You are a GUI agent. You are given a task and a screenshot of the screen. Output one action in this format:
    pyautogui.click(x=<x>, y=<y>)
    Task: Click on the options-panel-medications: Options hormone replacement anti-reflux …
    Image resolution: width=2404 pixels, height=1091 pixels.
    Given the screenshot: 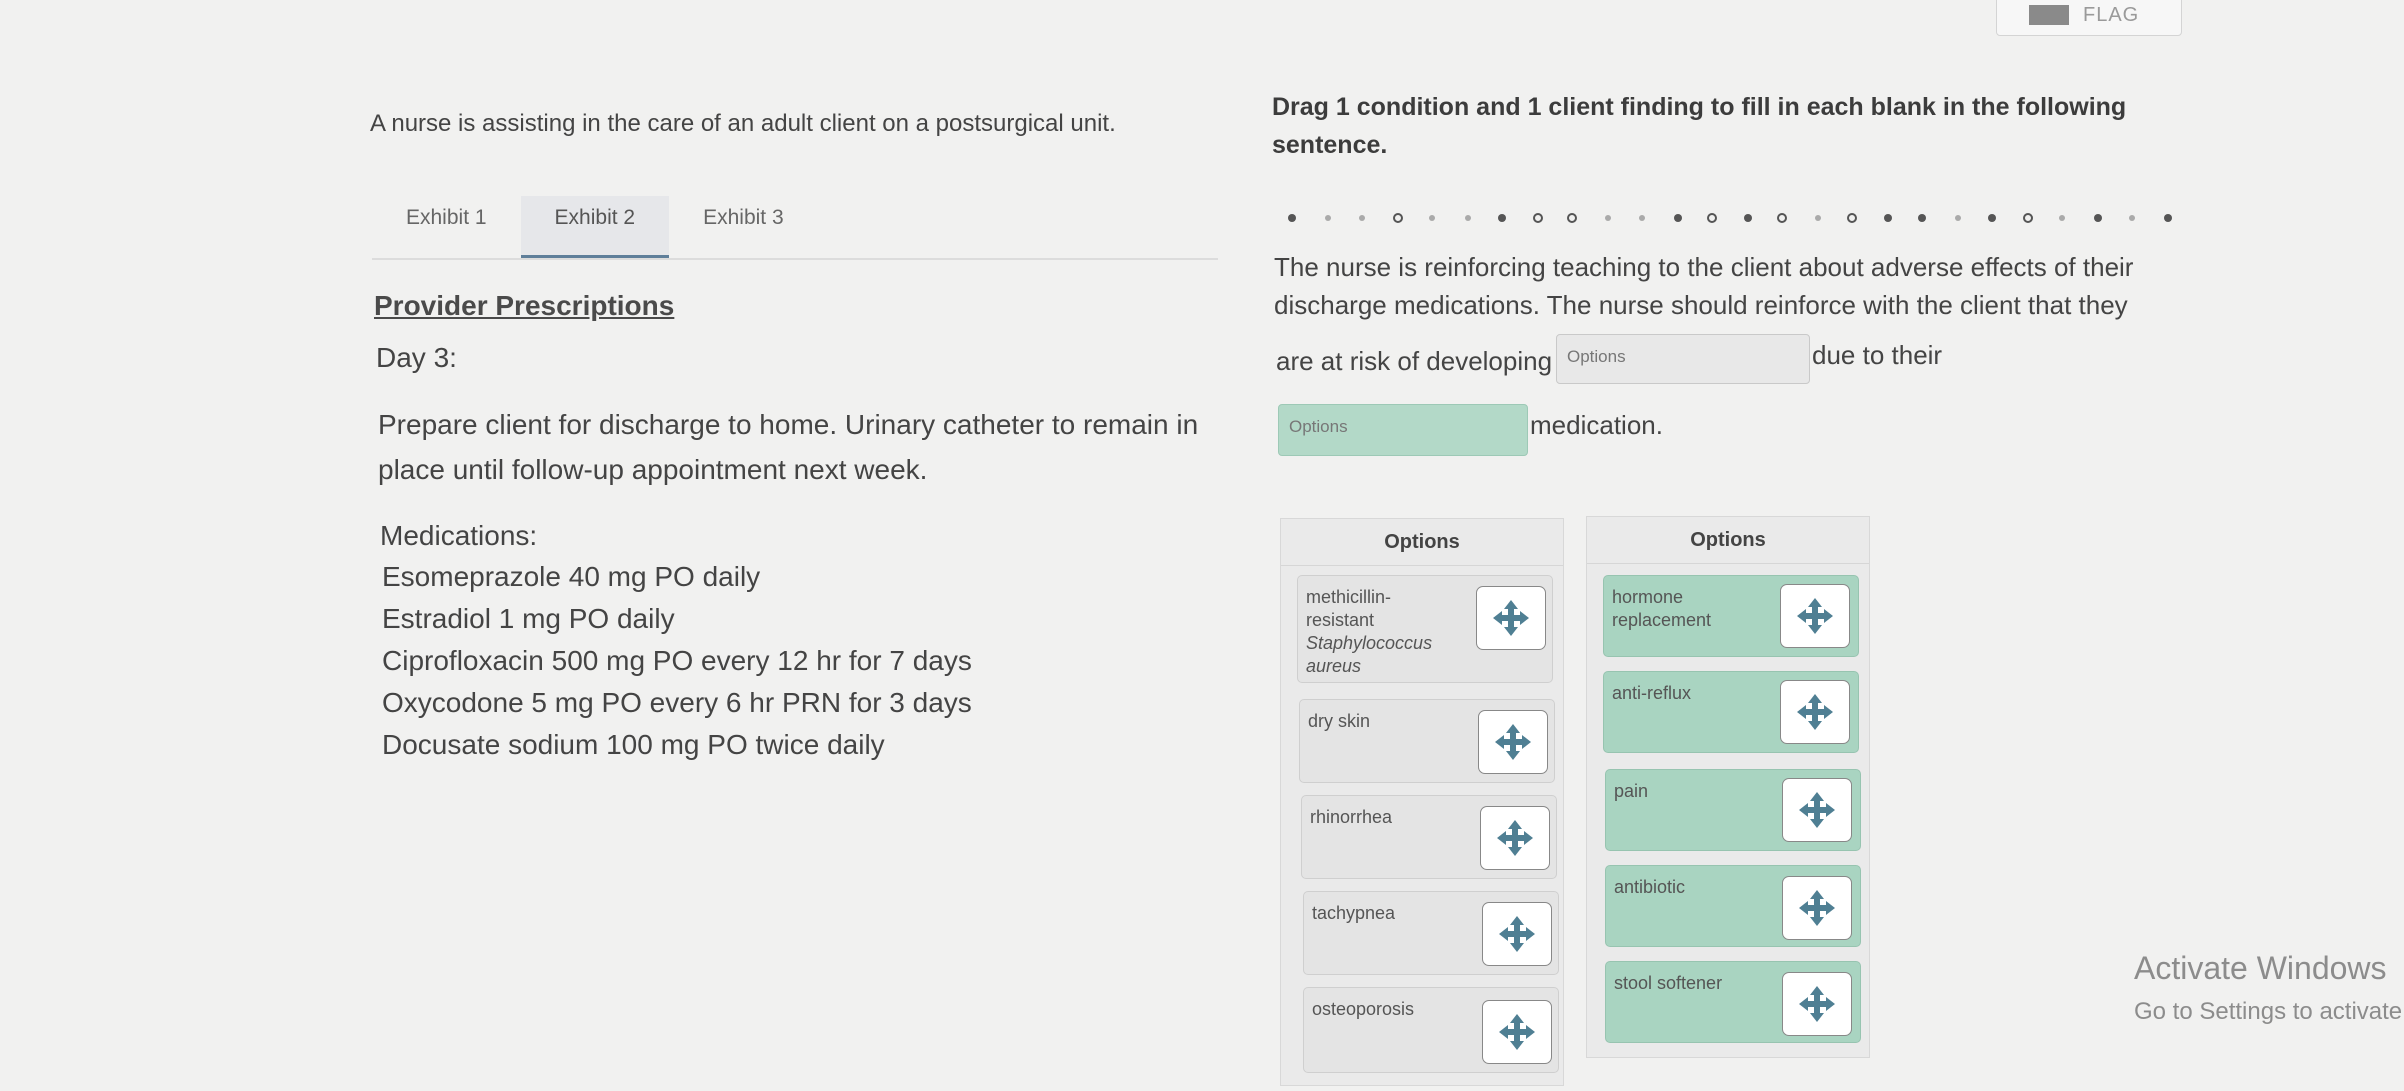 What is the action you would take?
    pyautogui.click(x=1728, y=787)
    